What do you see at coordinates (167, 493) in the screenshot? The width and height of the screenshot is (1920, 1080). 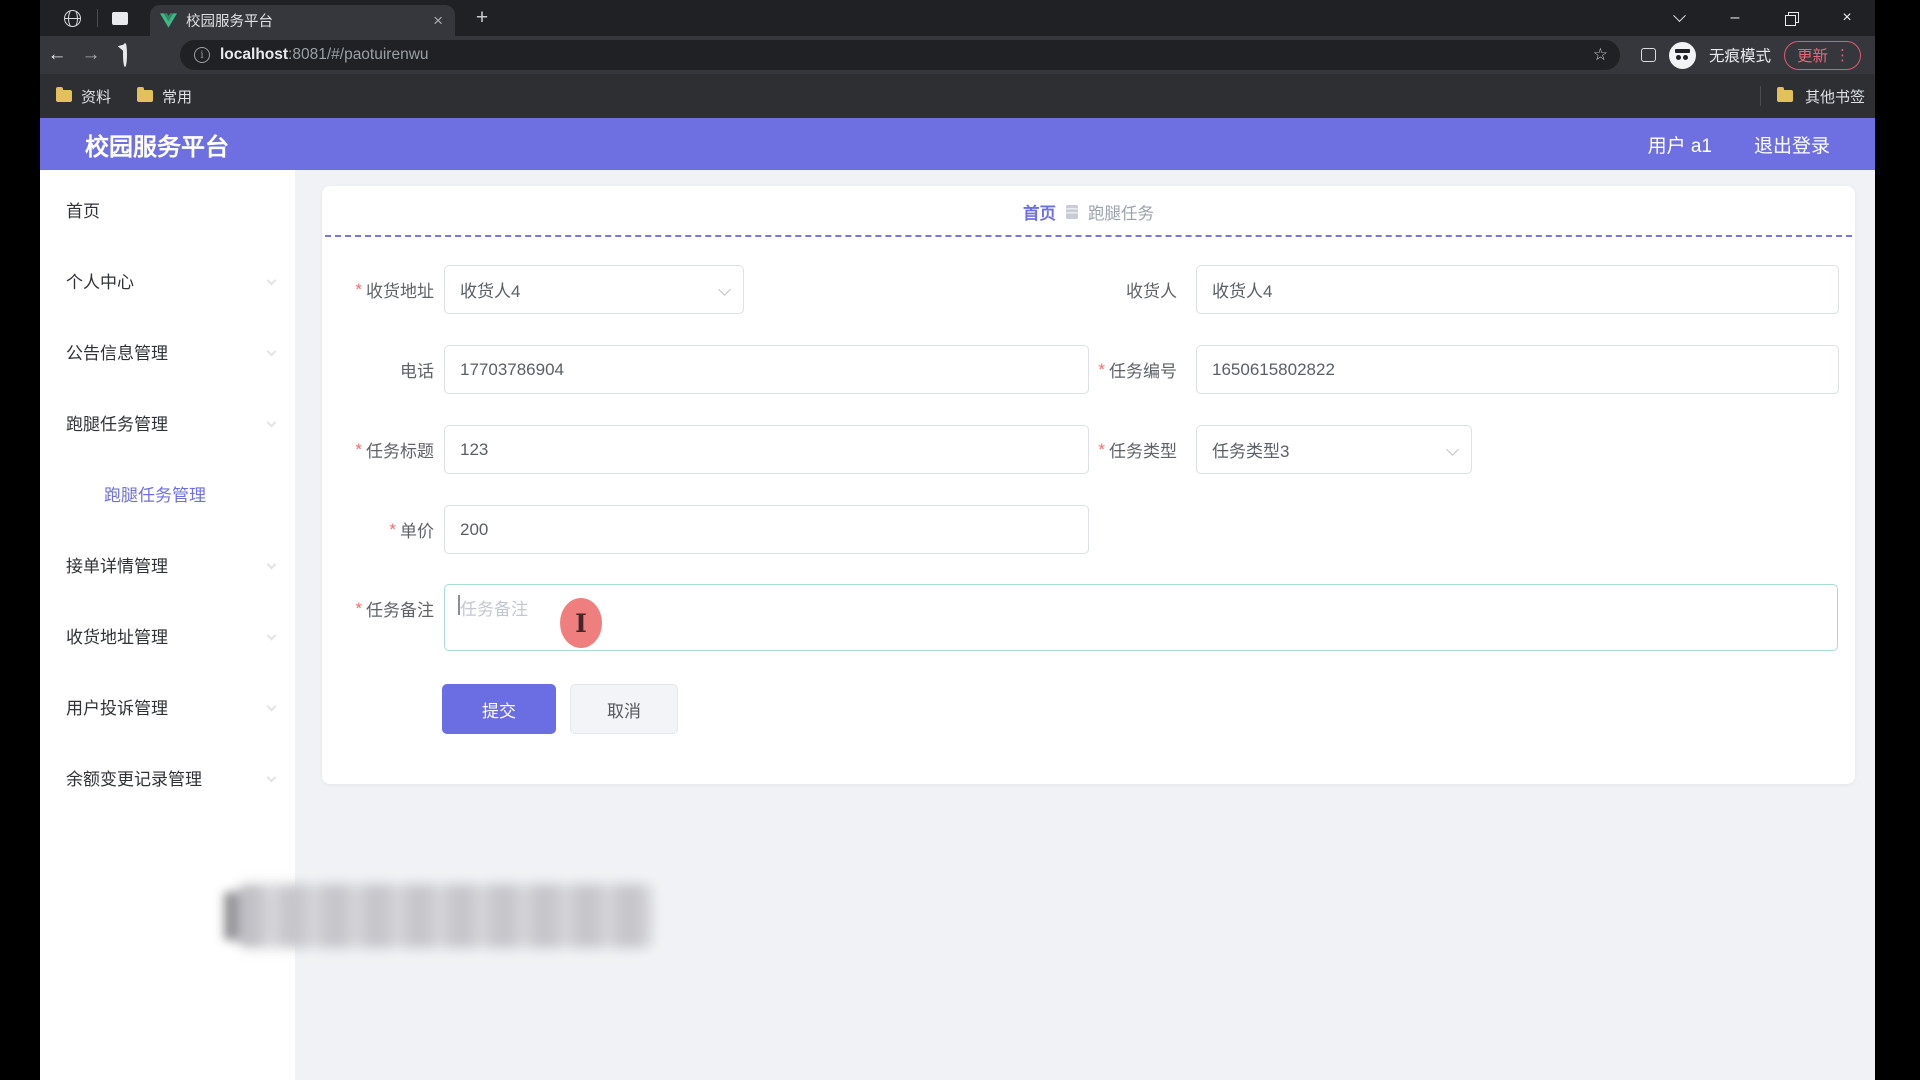 I see `sidebar-subitem-errand-task-mgmt-active: 跑腿任务管理` at bounding box center [167, 493].